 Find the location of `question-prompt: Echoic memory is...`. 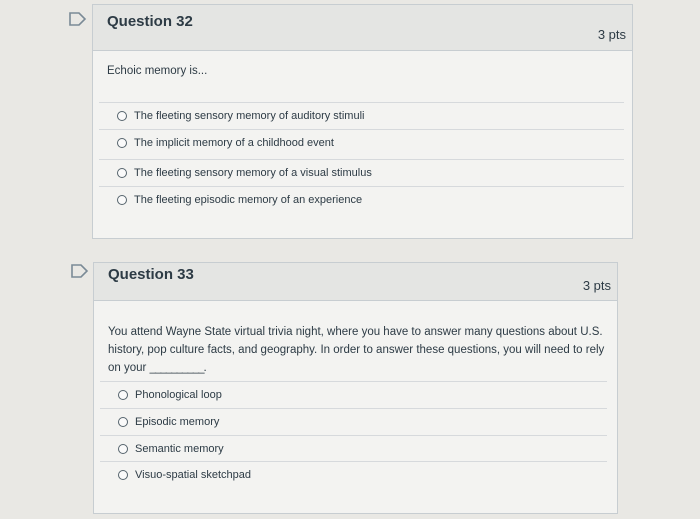

question-prompt: Echoic memory is... is located at coordinates (157, 71).